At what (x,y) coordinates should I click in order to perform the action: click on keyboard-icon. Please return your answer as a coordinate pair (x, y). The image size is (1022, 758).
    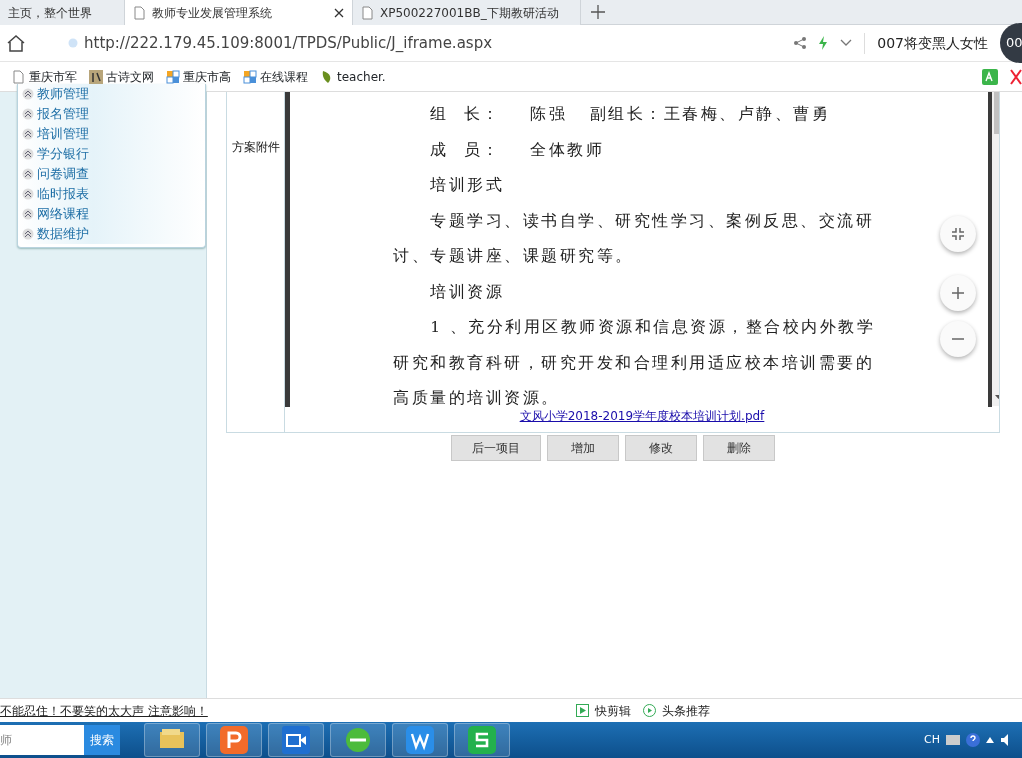
    Looking at the image, I should click on (953, 740).